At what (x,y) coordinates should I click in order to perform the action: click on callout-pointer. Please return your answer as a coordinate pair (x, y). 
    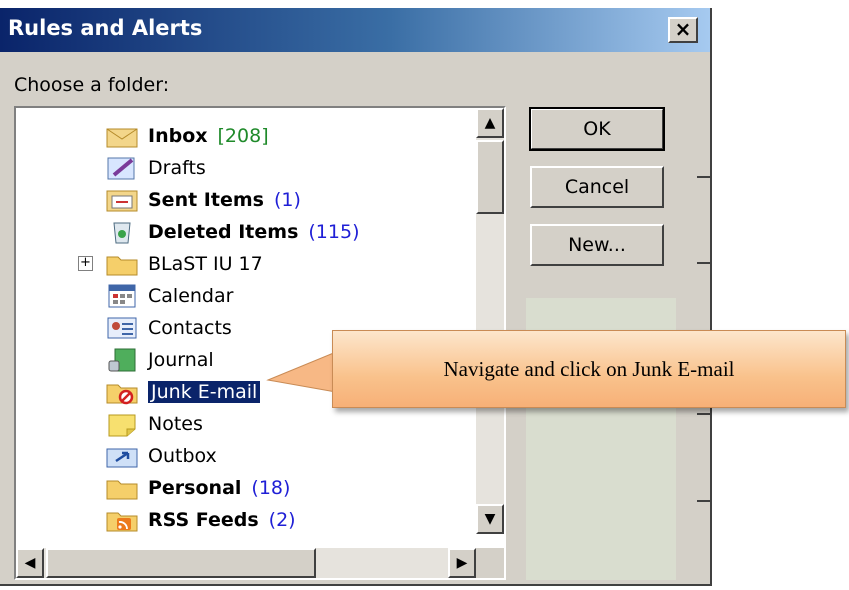
    Looking at the image, I should click on (301, 372).